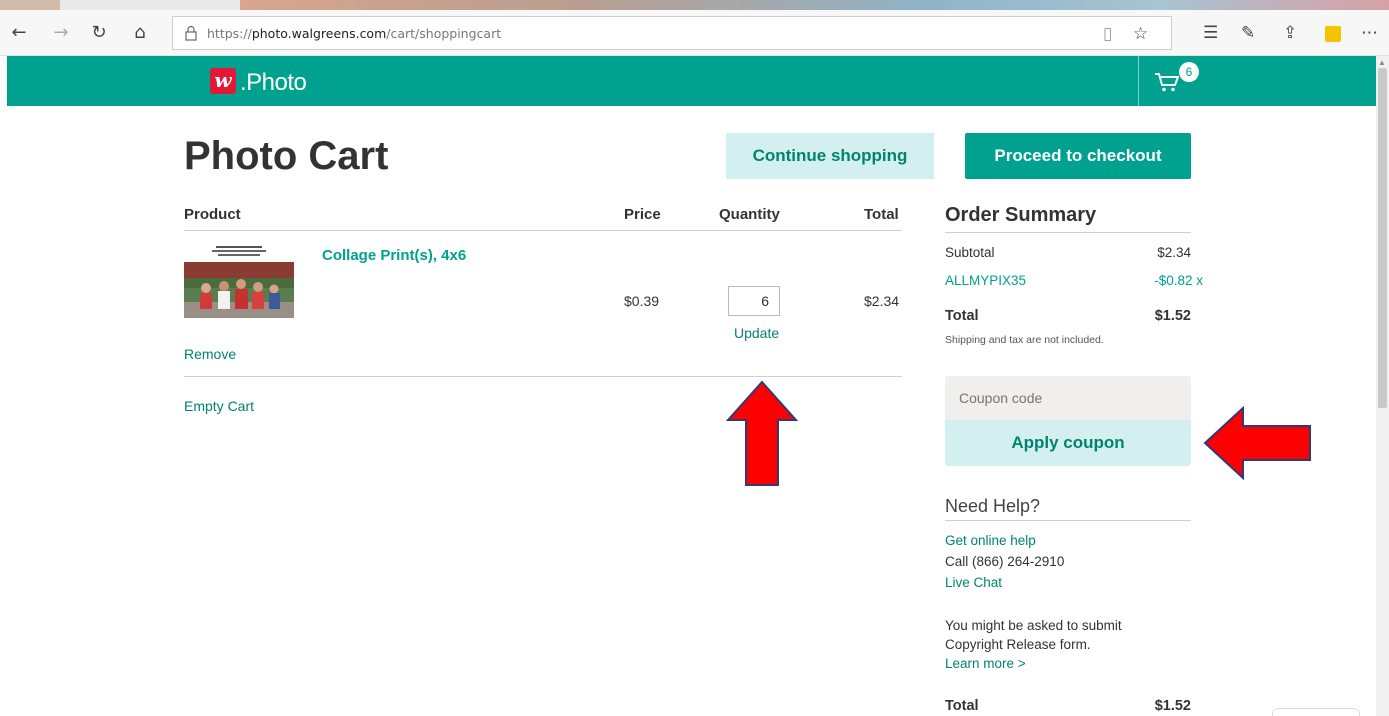 The image size is (1389, 716). Describe the element at coordinates (1068, 443) in the screenshot. I see `apply-coupon-button: Apply coupon` at that location.